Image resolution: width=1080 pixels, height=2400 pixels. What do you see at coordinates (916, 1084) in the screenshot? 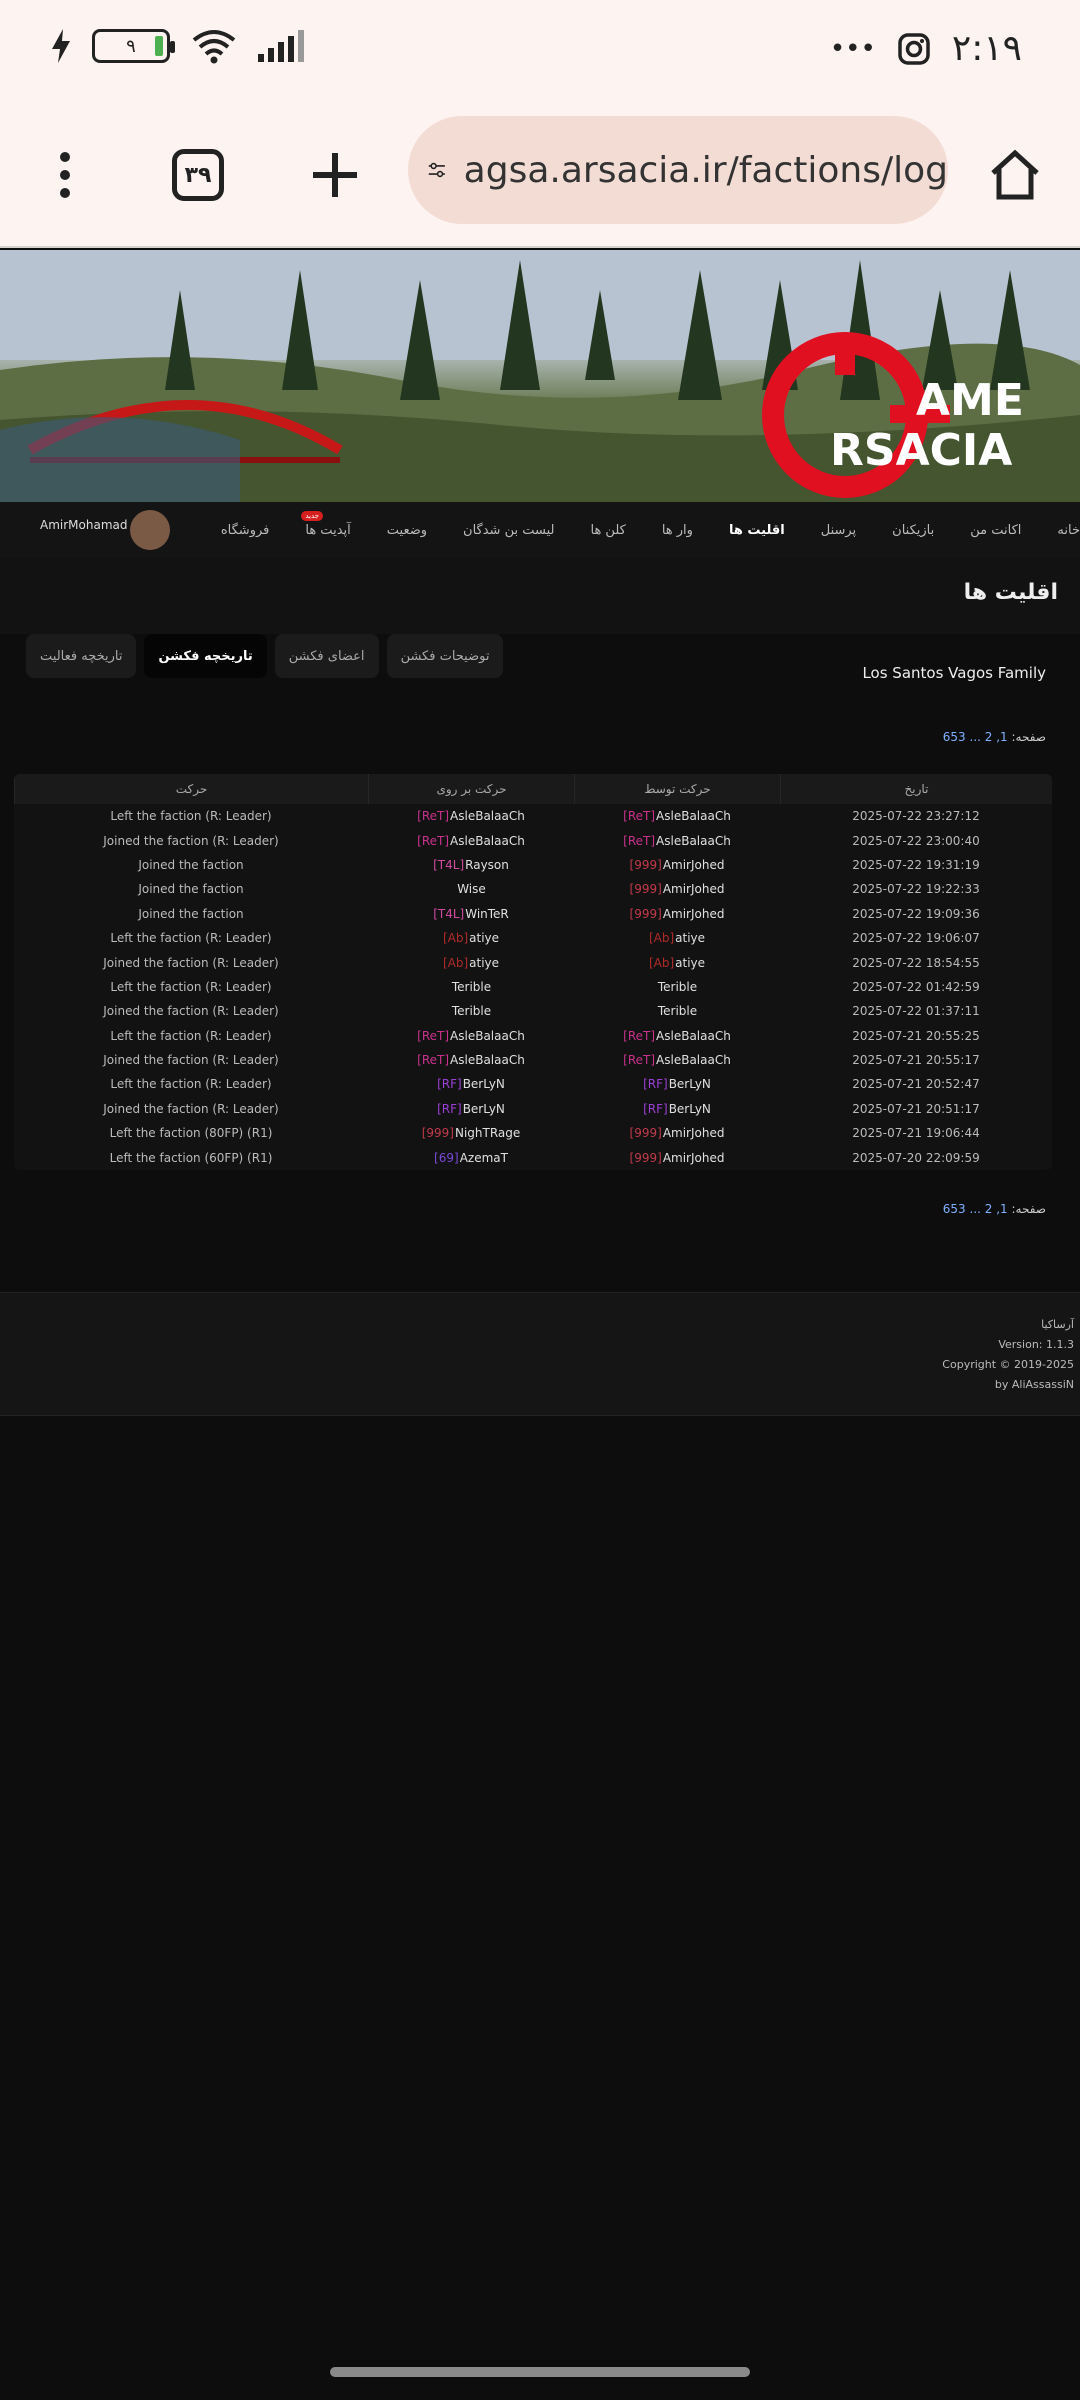
I see `date-cell: 2025-07-21 20:52:47` at bounding box center [916, 1084].